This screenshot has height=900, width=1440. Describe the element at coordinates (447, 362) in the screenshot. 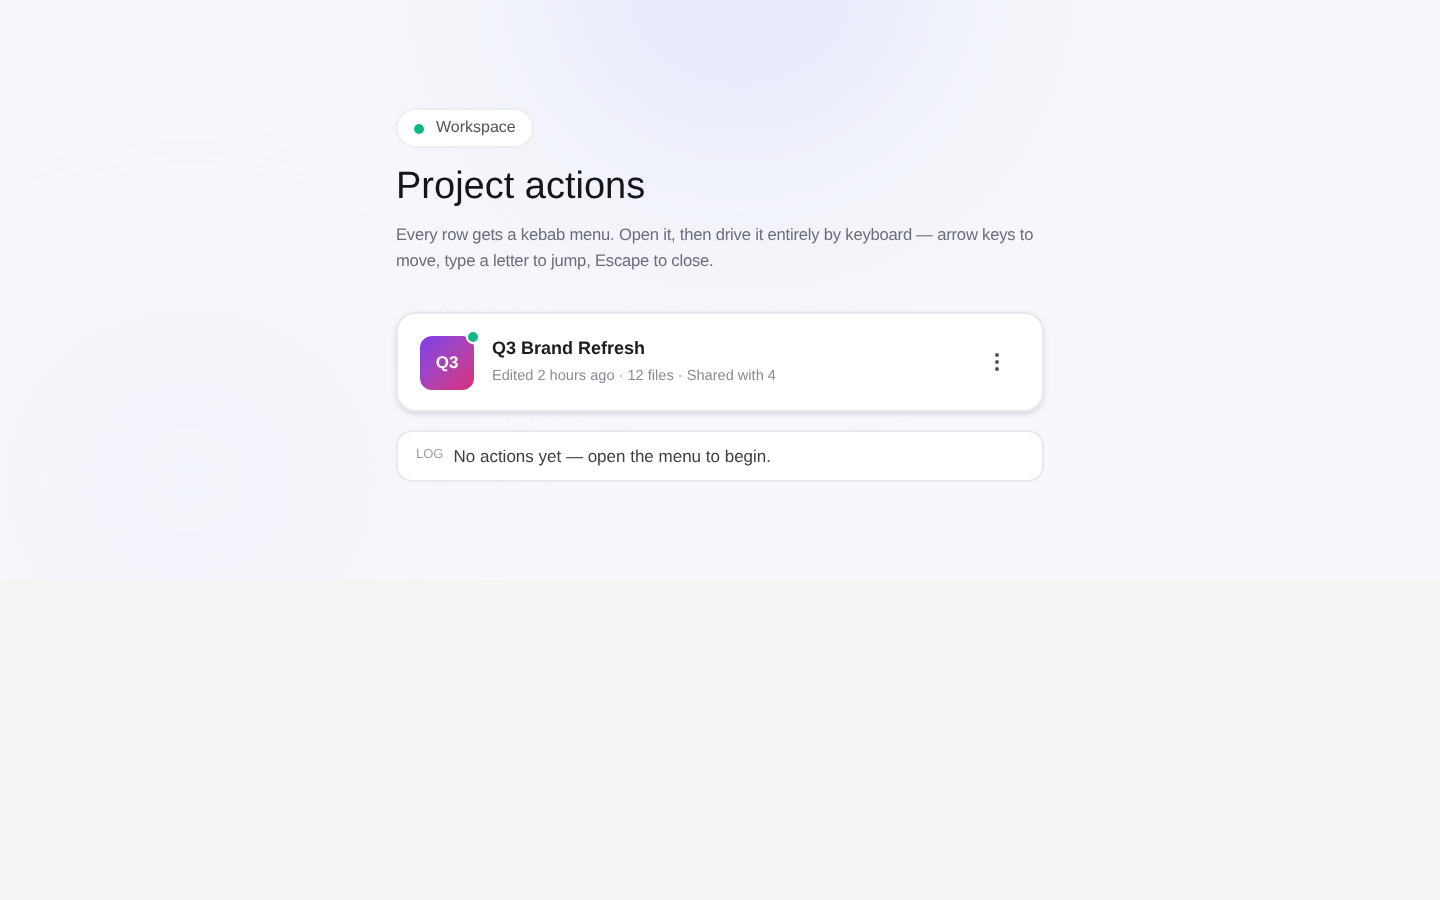

I see `project-avatar: Q3` at that location.